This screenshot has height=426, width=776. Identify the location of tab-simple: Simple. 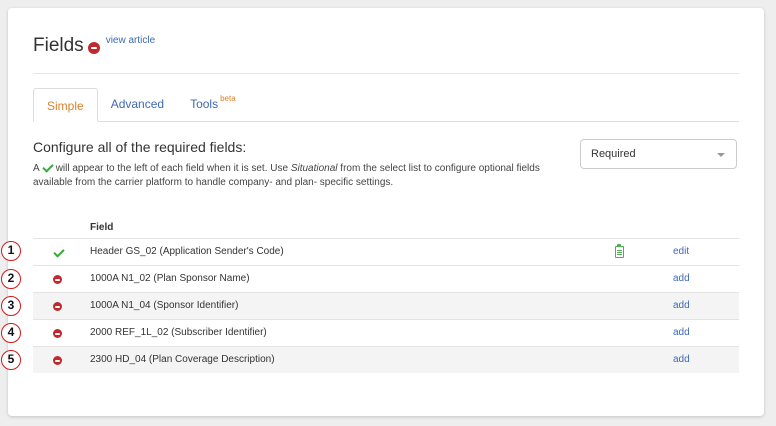
(65, 105).